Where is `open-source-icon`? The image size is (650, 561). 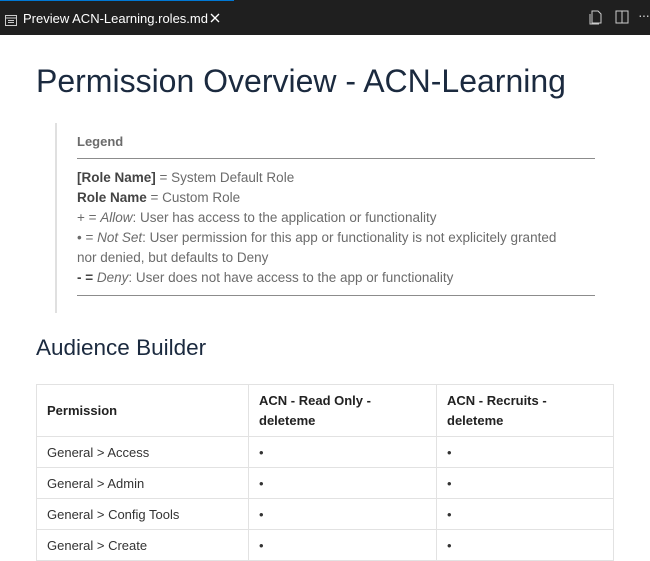 open-source-icon is located at coordinates (596, 19).